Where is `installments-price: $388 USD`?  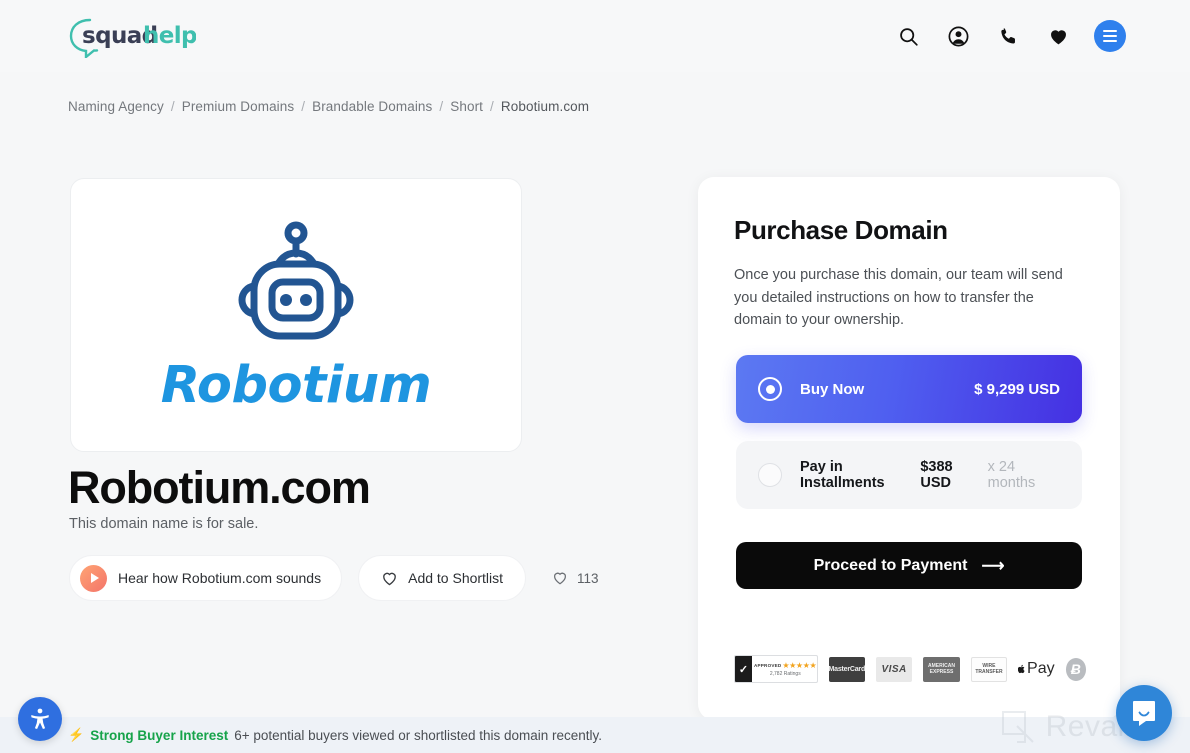
installments-price: $388 USD is located at coordinates (936, 475).